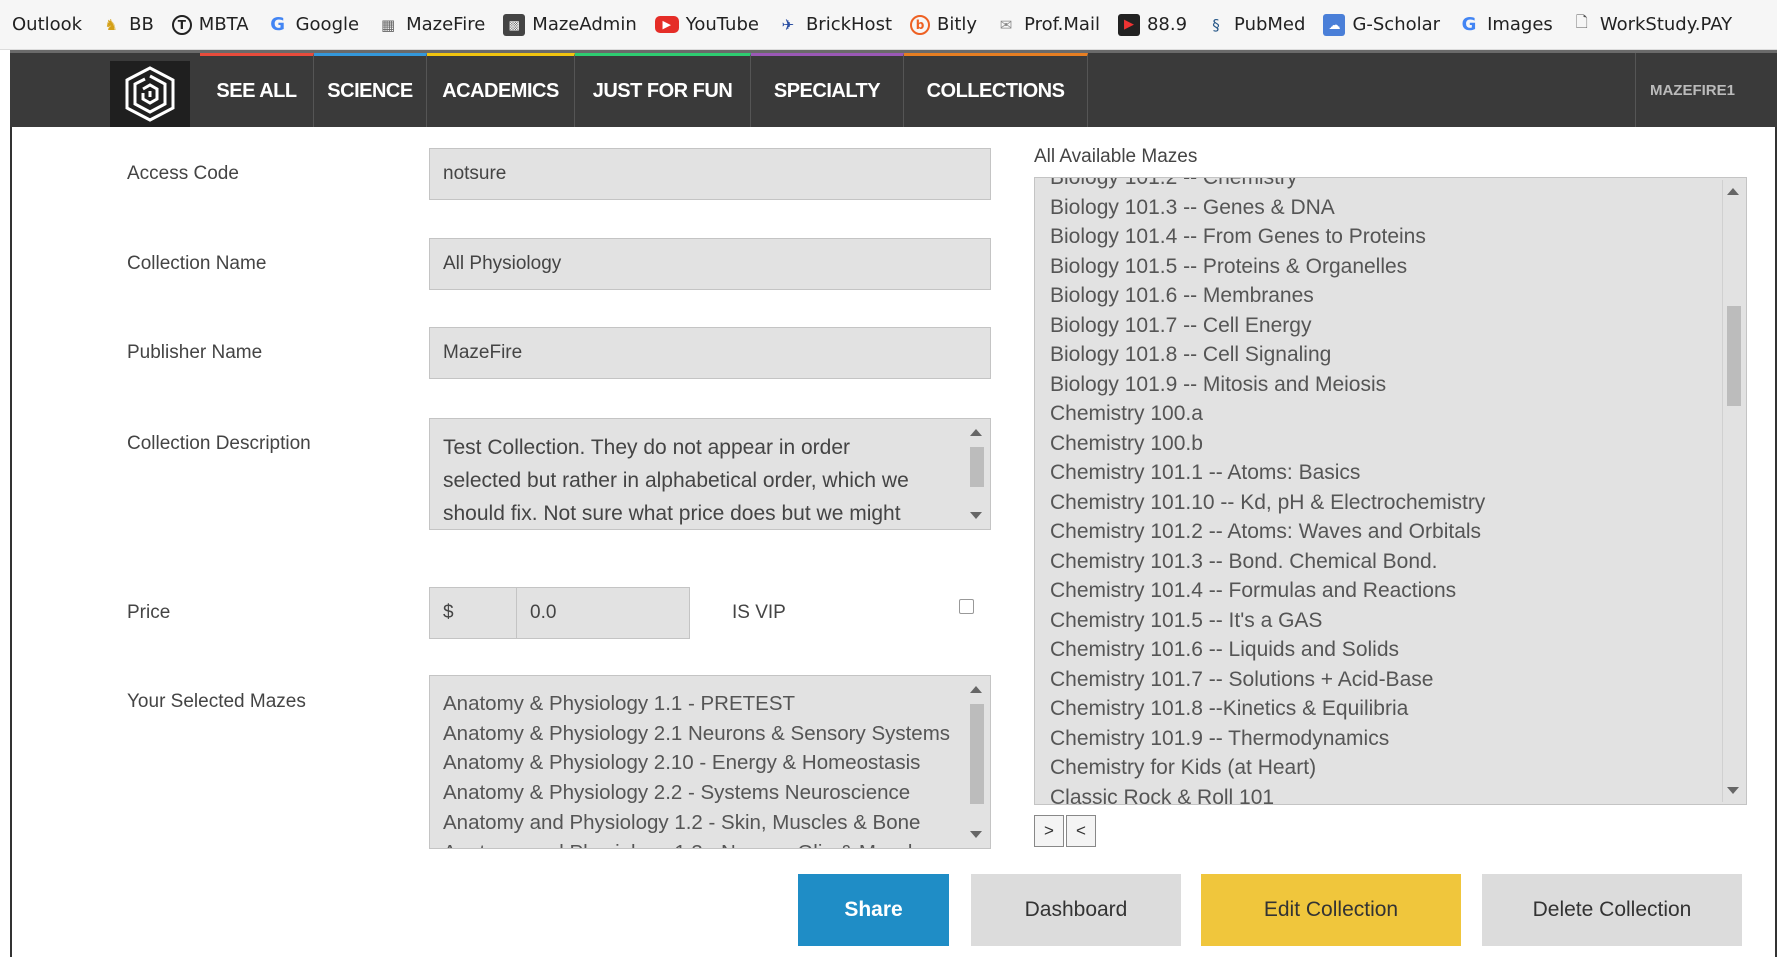  Describe the element at coordinates (1267, 237) in the screenshot. I see `available-maze-item: Biology 101.4 -- From Genes to Proteins` at that location.